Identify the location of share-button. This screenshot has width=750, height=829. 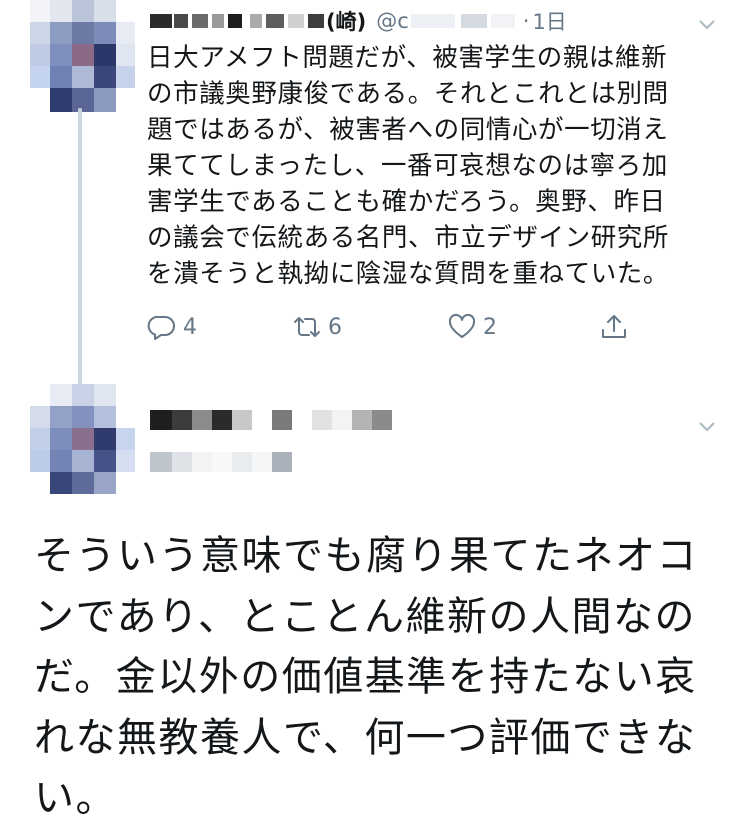
(614, 327).